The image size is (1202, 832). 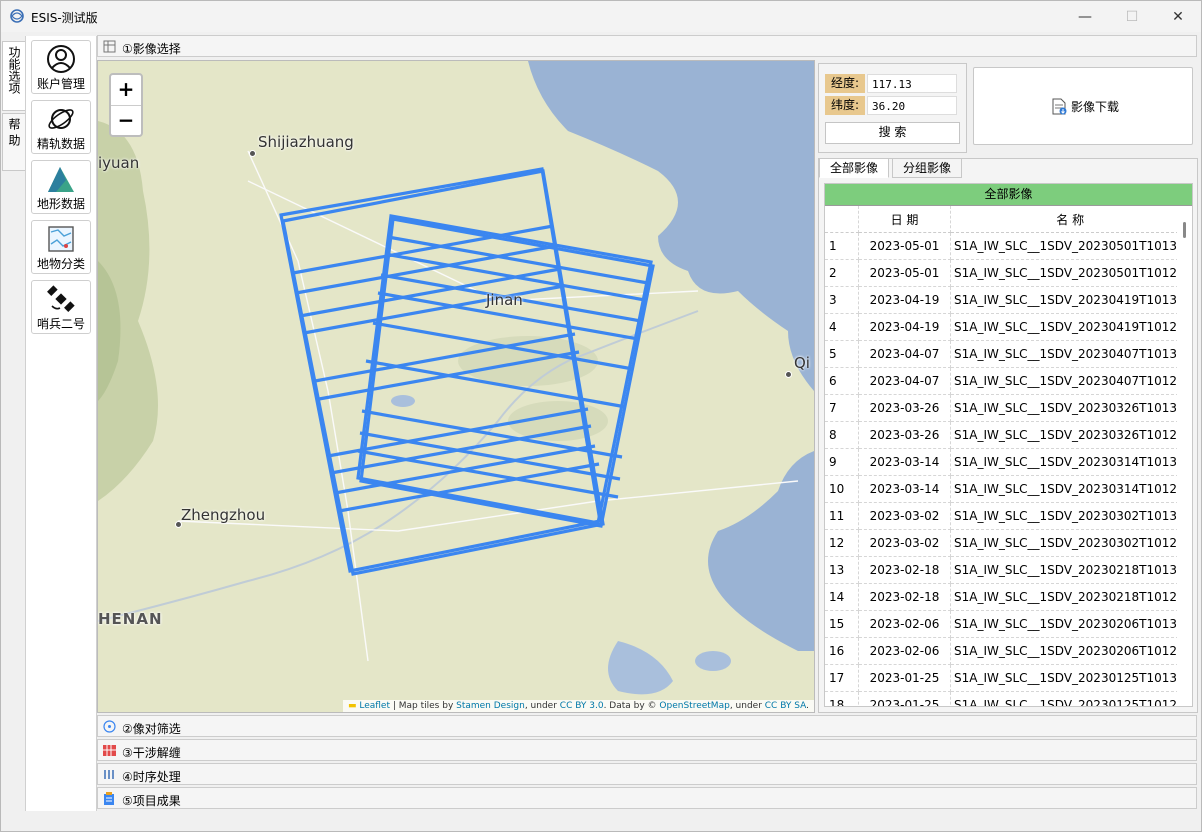 I want to click on user-icon, so click(x=61, y=59).